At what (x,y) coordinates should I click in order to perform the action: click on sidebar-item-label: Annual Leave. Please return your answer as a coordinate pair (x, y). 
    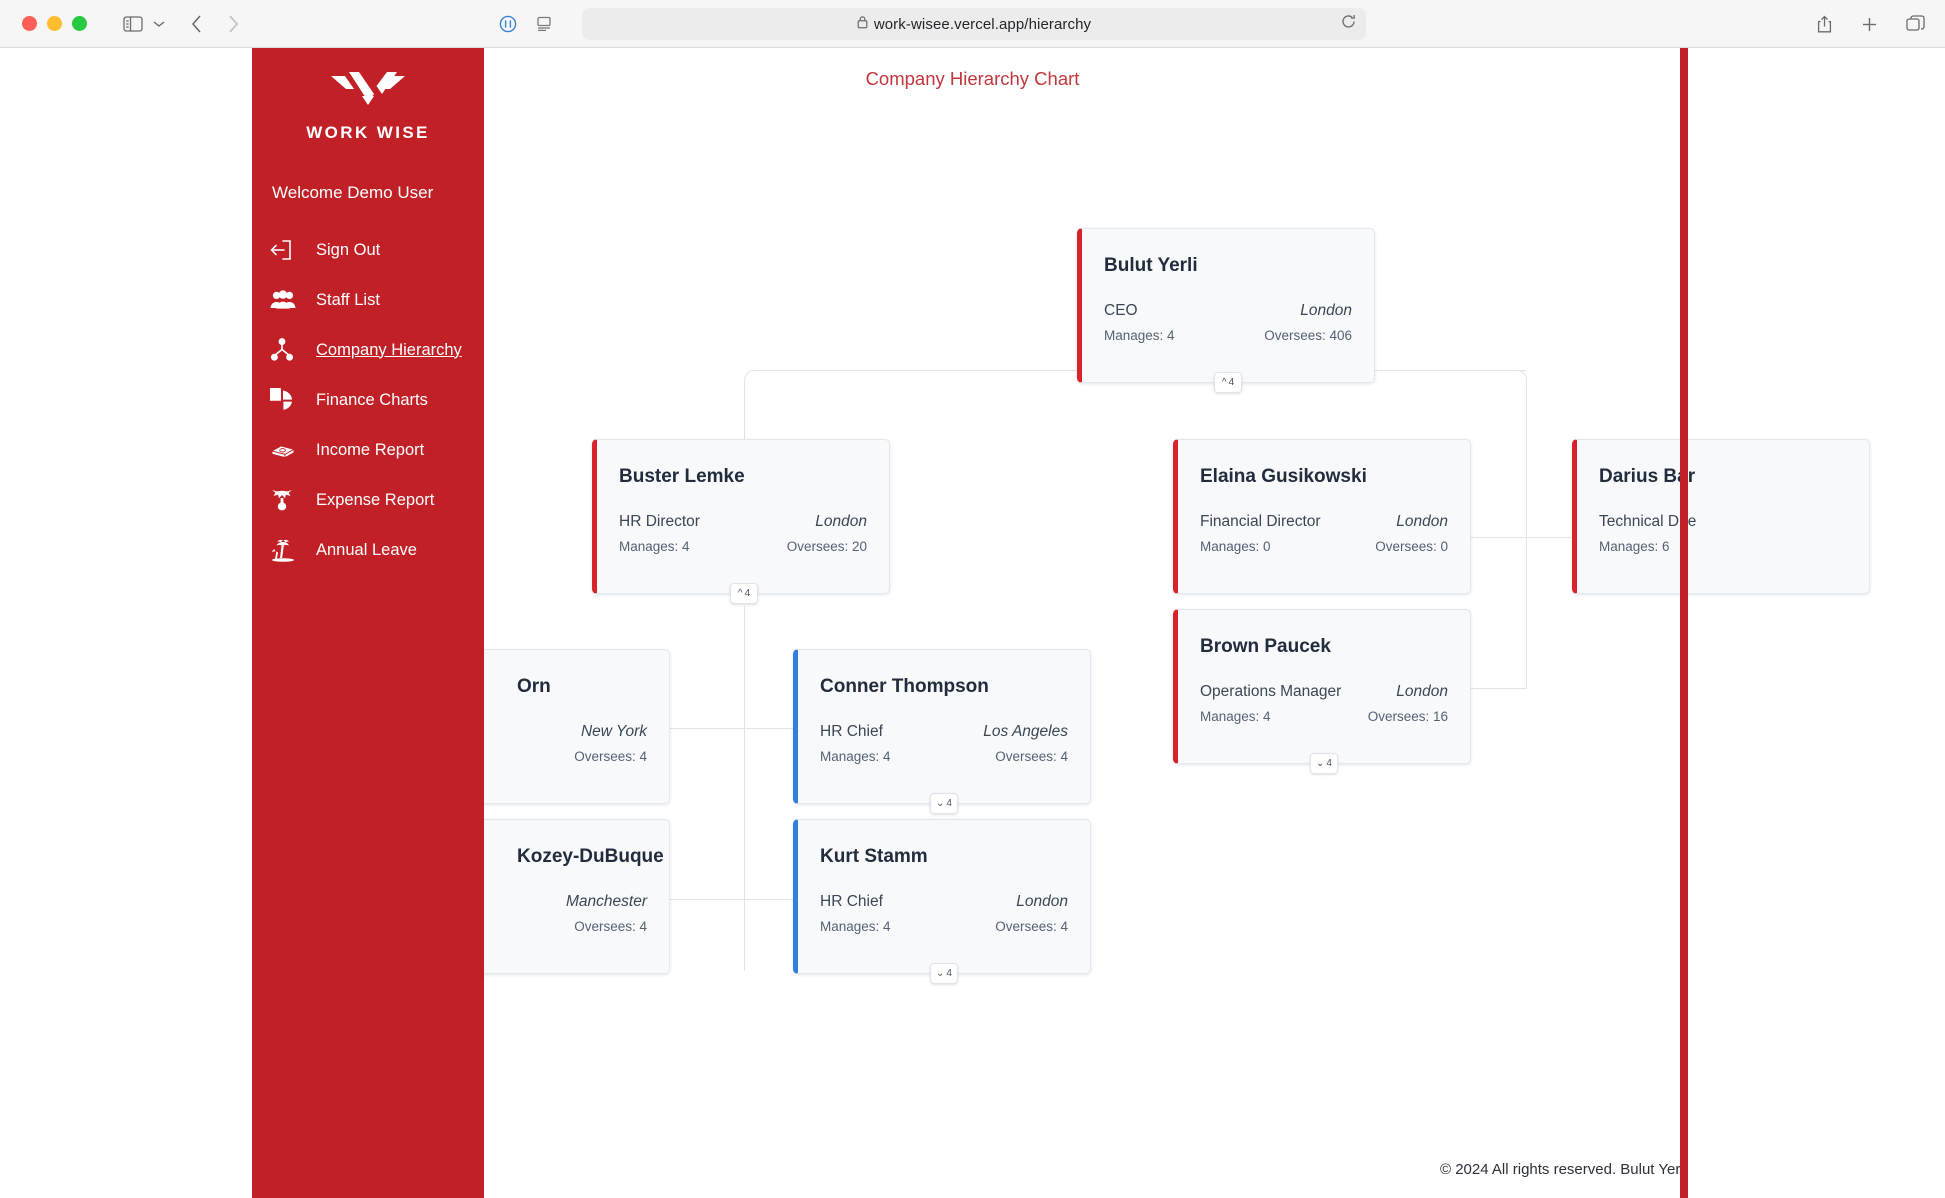
    Looking at the image, I should click on (366, 549).